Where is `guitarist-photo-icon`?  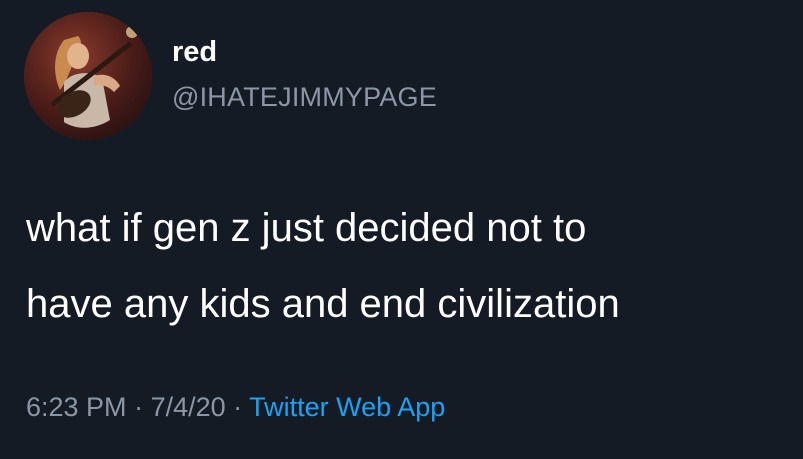 guitarist-photo-icon is located at coordinates (88, 76).